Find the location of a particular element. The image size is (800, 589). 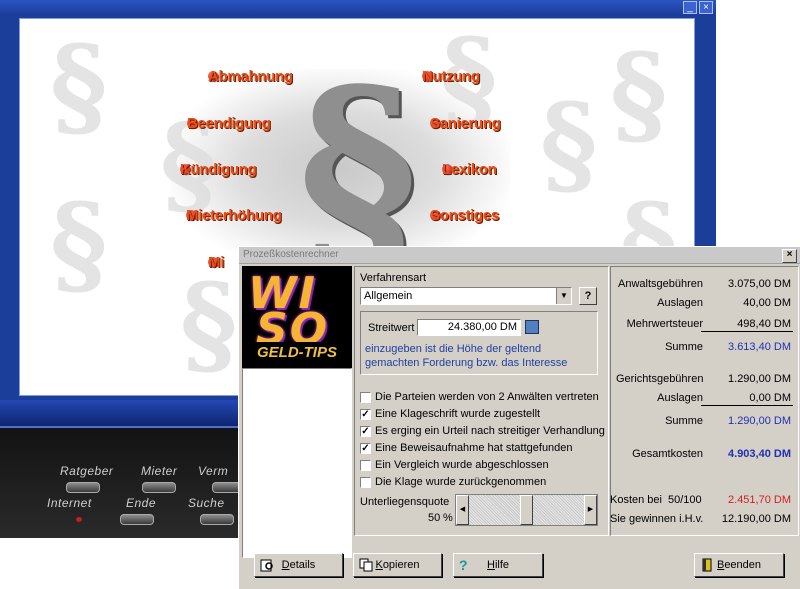

gewinn-label: Sie gewinnen i.H.v. is located at coordinates (657, 519).